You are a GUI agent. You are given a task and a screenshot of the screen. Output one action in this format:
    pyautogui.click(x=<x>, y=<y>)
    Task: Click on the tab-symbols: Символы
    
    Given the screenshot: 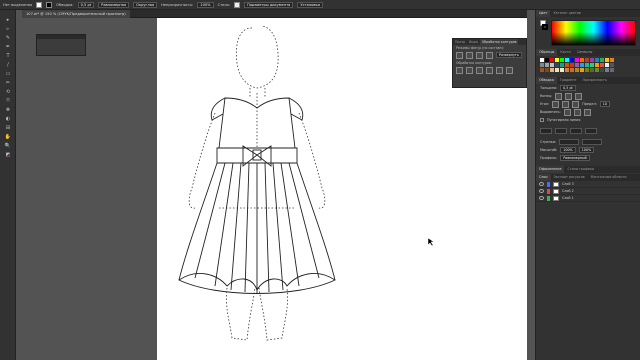 What is the action you would take?
    pyautogui.click(x=585, y=52)
    